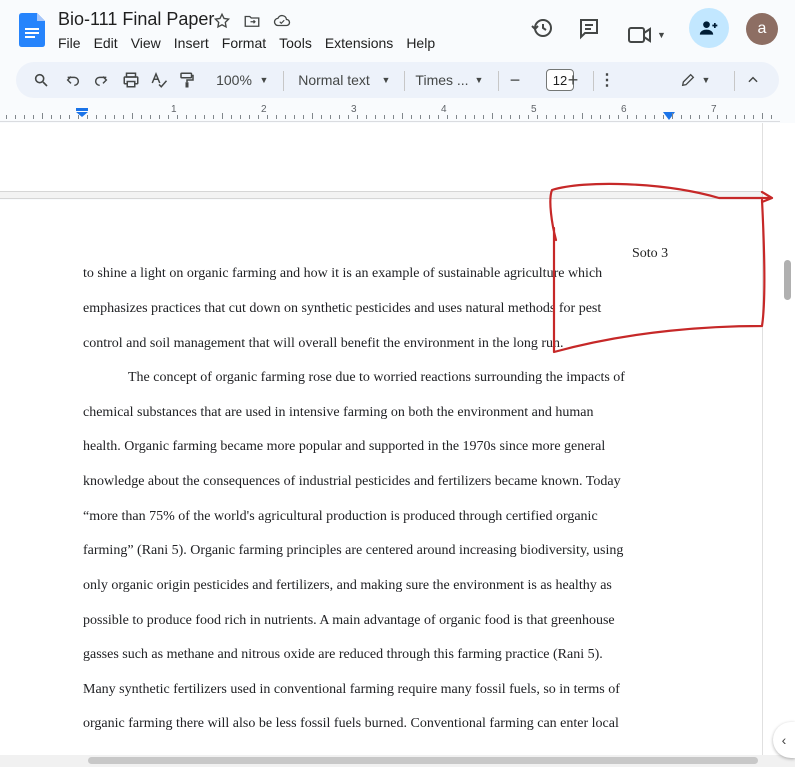  Describe the element at coordinates (646, 35) in the screenshot. I see `meet-icon: ▼` at that location.